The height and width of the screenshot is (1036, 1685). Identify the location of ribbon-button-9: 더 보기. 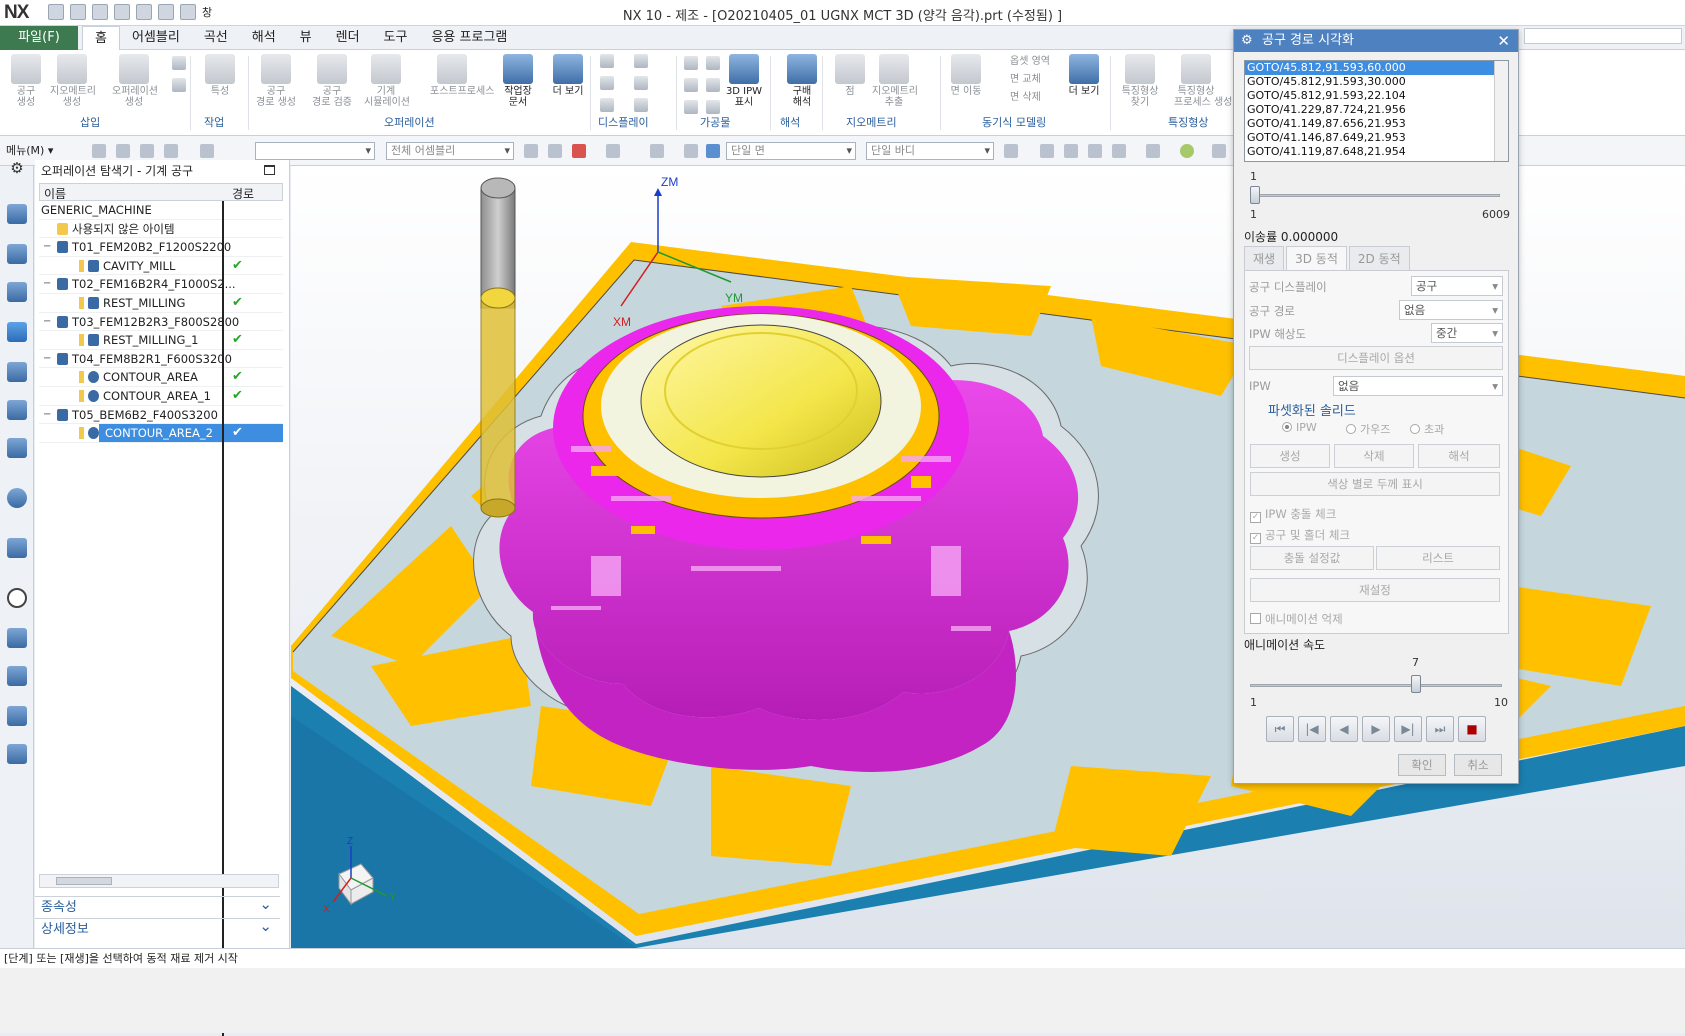
(568, 75).